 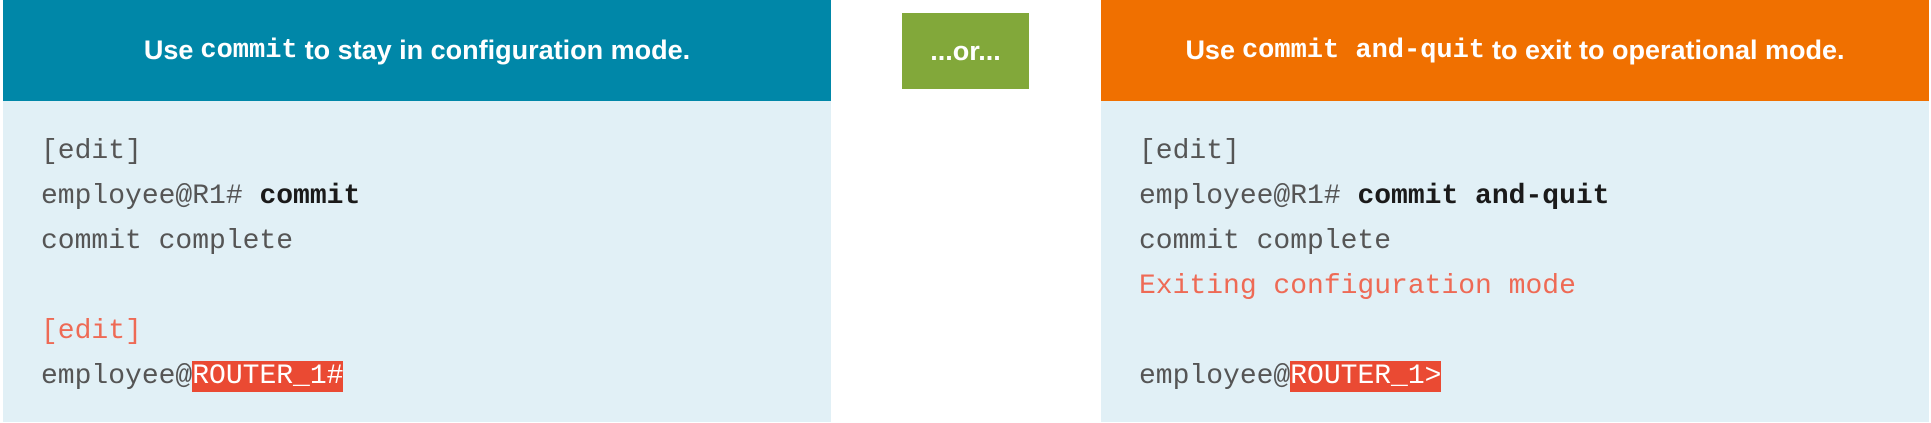 I want to click on terminal-line: Exiting configuration mode, so click(x=1357, y=286).